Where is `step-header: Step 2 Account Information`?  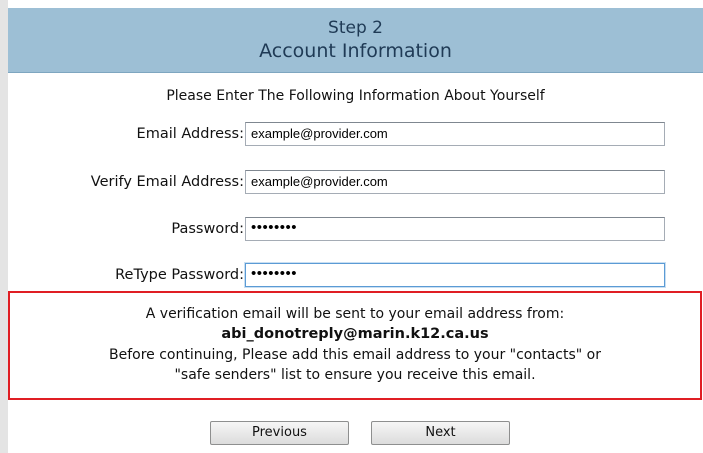
step-header: Step 2 Account Information is located at coordinates (355, 40).